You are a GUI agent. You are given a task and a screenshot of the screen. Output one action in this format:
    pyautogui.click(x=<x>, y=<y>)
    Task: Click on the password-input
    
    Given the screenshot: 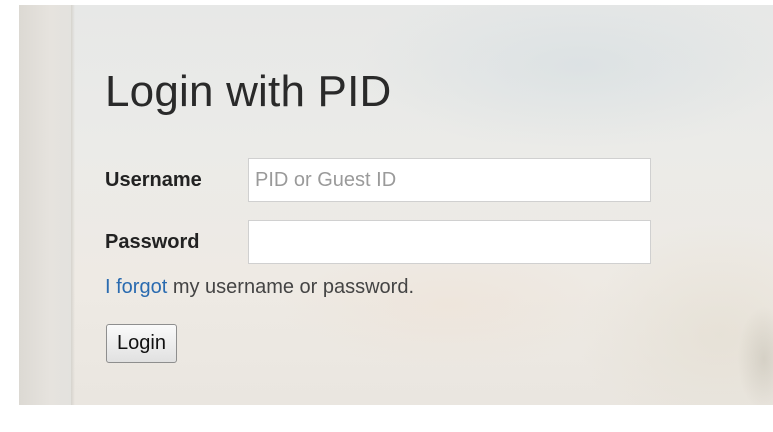 What is the action you would take?
    pyautogui.click(x=449, y=242)
    